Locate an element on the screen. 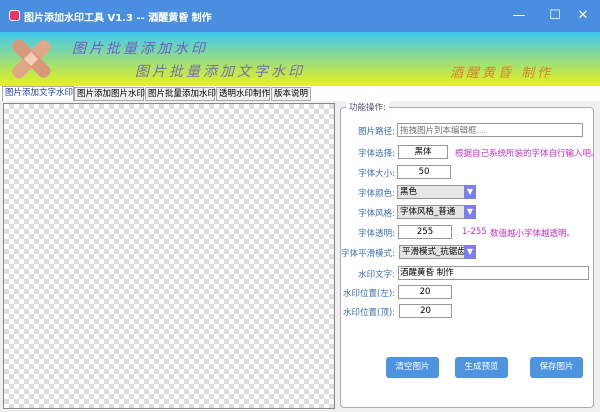 The height and width of the screenshot is (412, 600). clear-image-button: 清空图片 is located at coordinates (412, 367).